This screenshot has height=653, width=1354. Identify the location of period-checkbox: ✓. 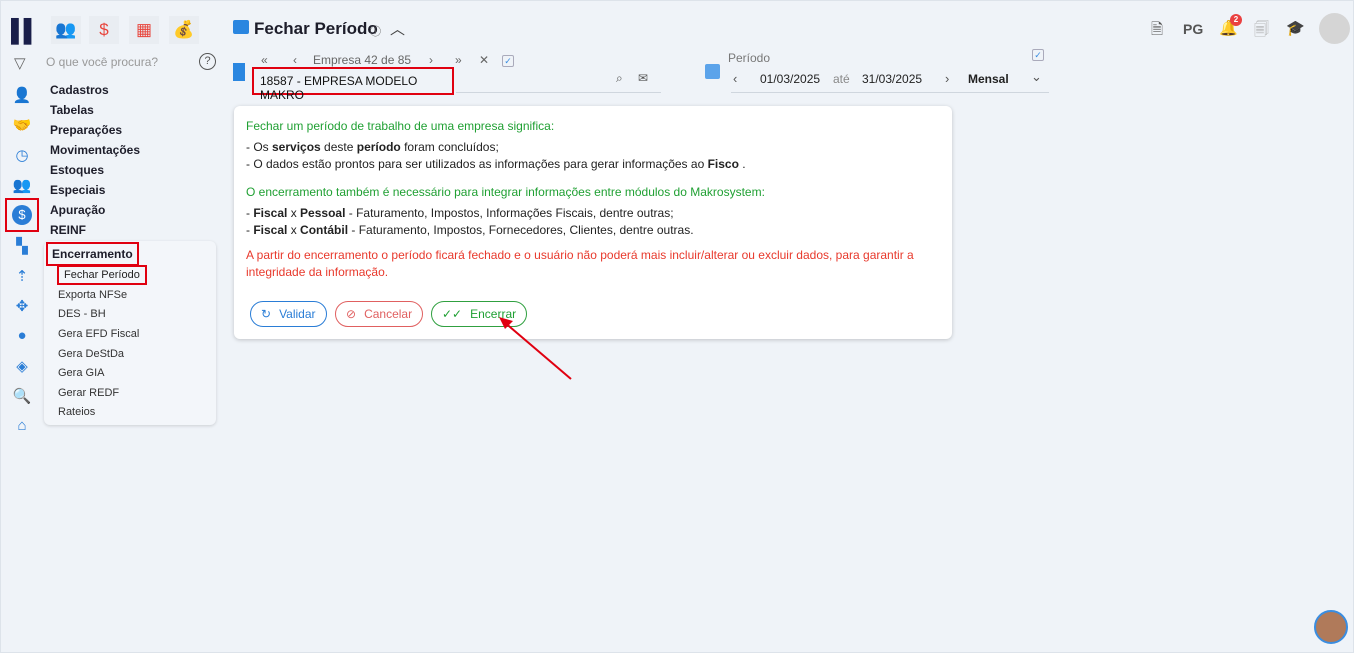
(1038, 55).